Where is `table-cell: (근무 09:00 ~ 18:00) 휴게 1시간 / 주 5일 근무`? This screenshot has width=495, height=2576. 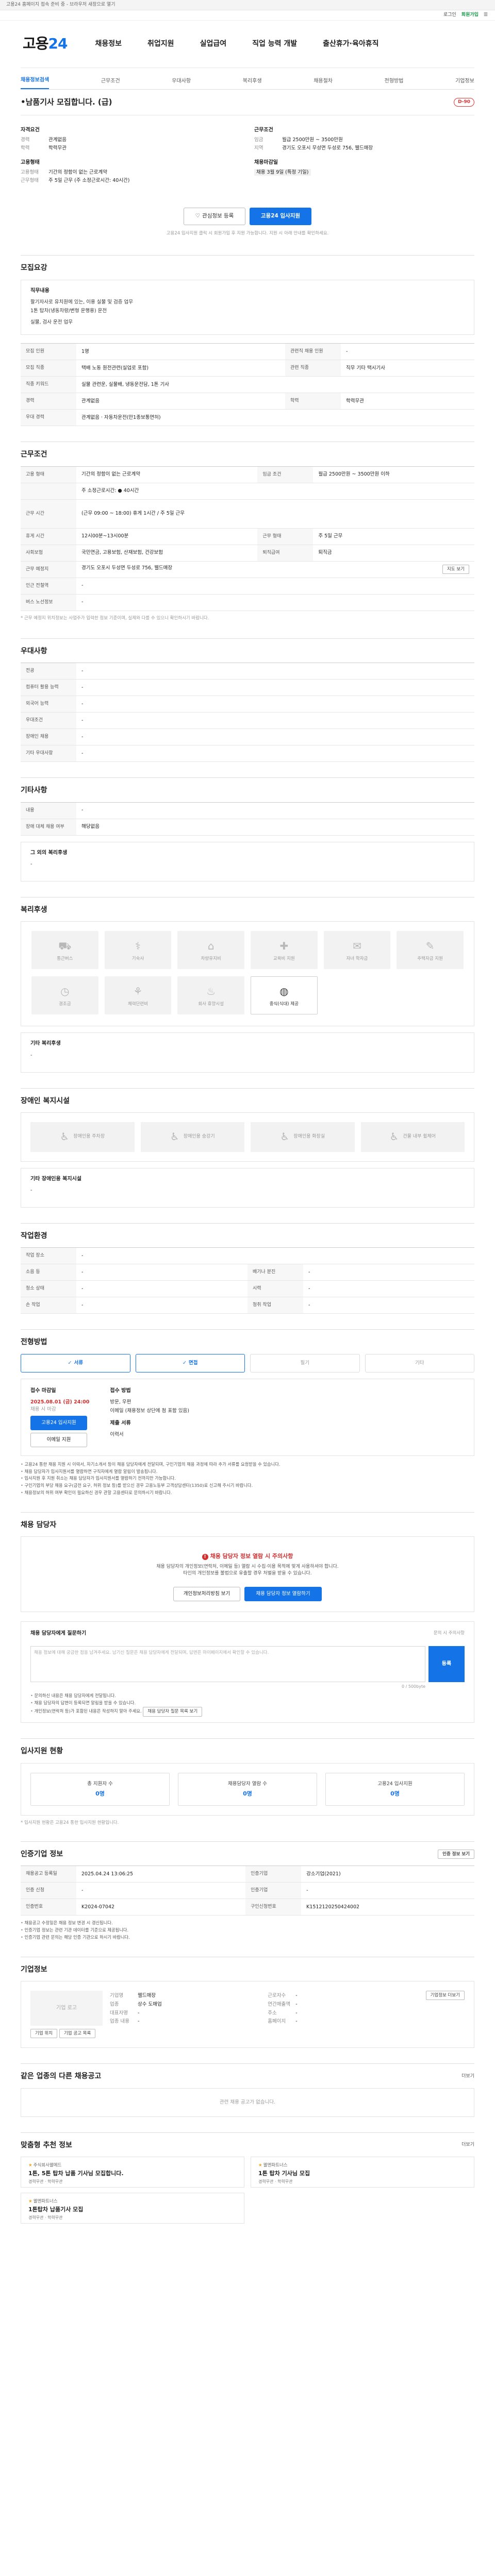 table-cell: (근무 09:00 ~ 18:00) 휴게 1시간 / 주 5일 근무 is located at coordinates (275, 514).